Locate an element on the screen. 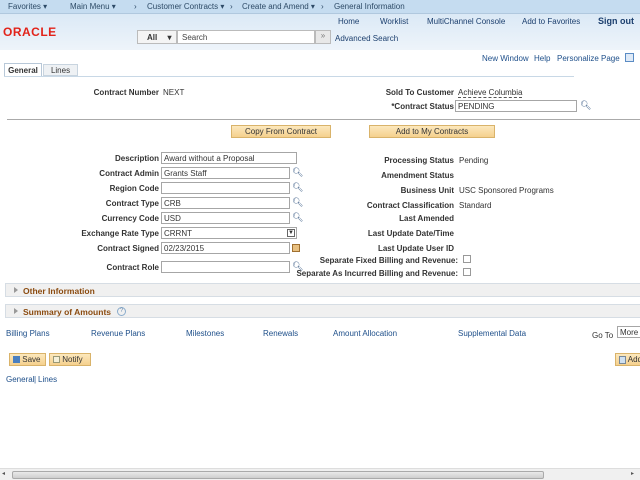 This screenshot has width=640, height=480. contract-type-input: CRB is located at coordinates (225, 203).